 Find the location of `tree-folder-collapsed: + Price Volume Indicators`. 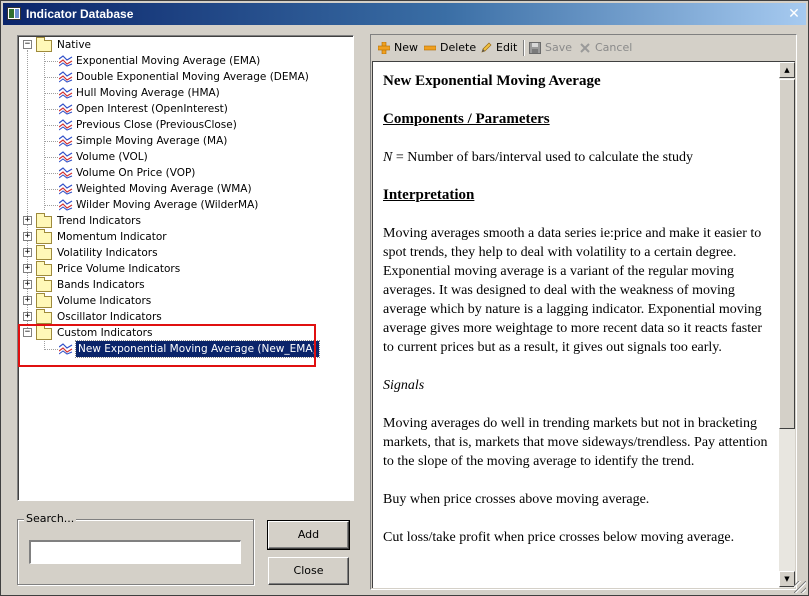

tree-folder-collapsed: + Price Volume Indicators is located at coordinates (182, 269).